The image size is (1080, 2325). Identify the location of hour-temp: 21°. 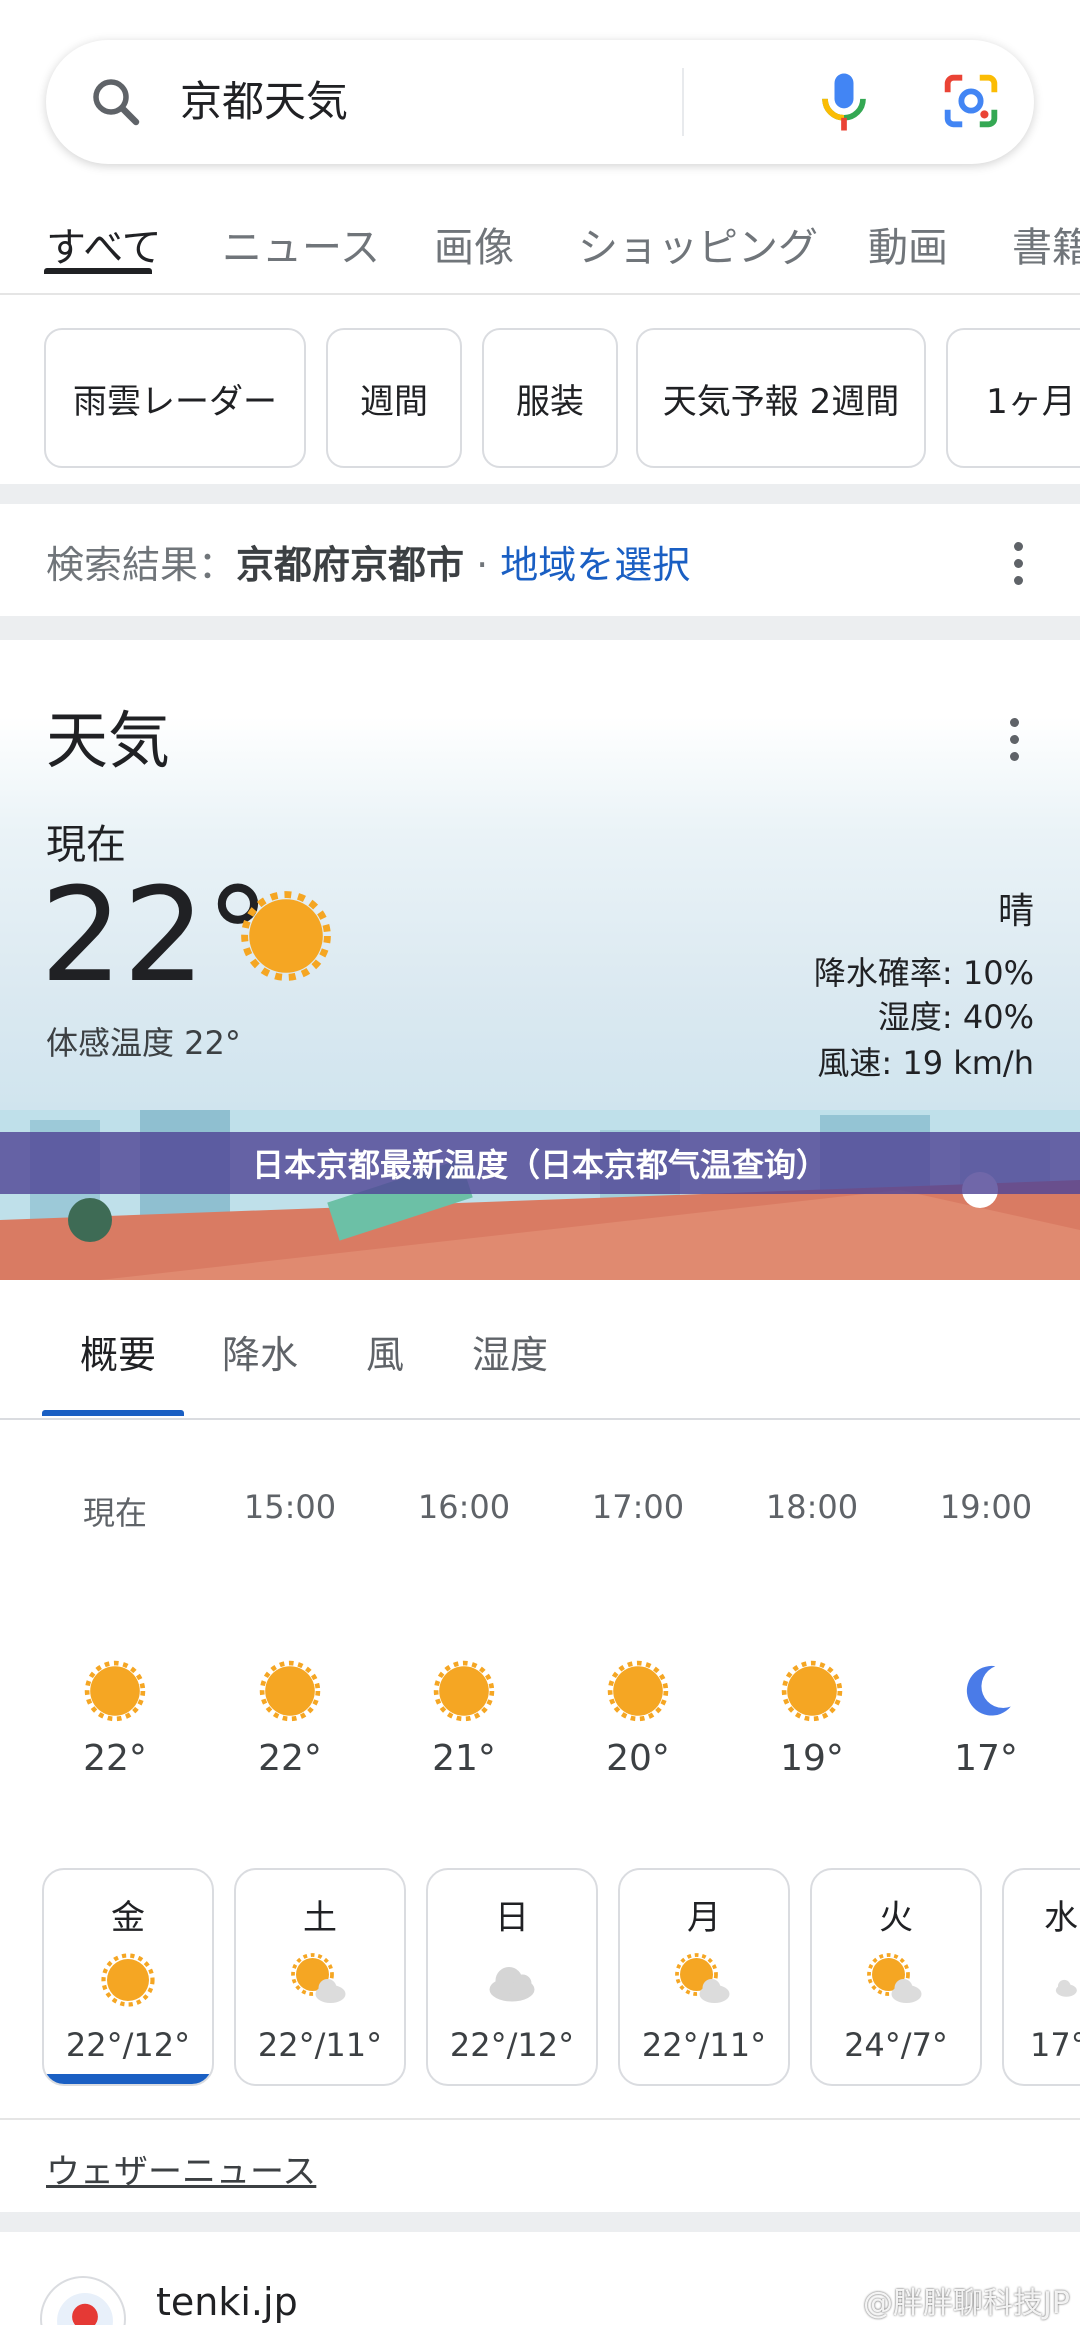
(464, 1758).